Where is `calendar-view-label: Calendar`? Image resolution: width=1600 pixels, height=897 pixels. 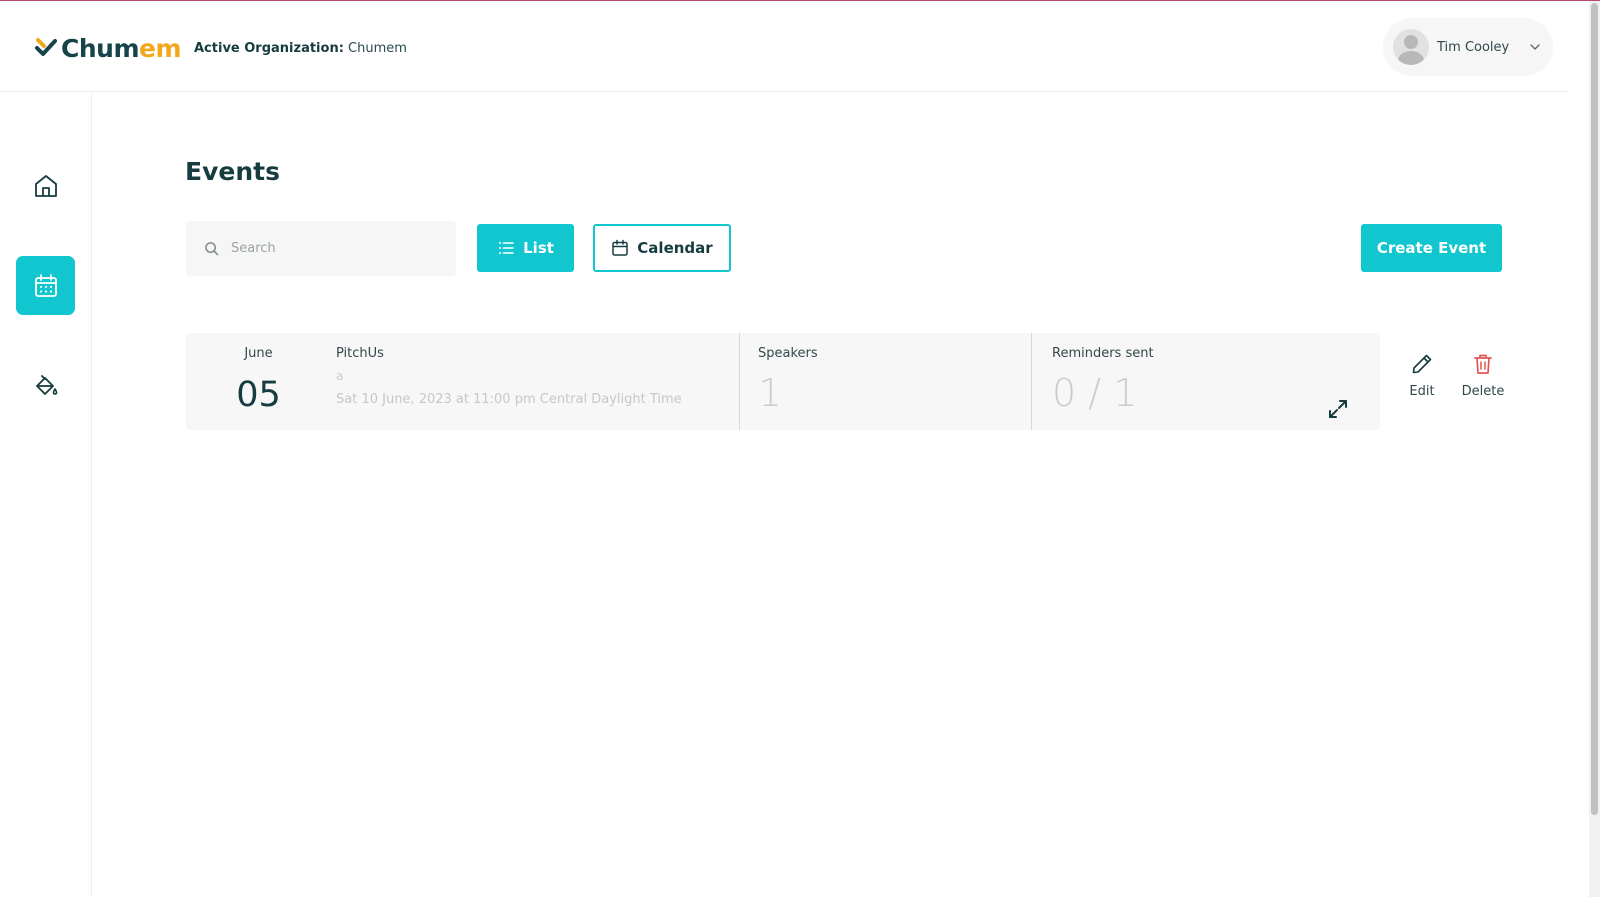 calendar-view-label: Calendar is located at coordinates (675, 248).